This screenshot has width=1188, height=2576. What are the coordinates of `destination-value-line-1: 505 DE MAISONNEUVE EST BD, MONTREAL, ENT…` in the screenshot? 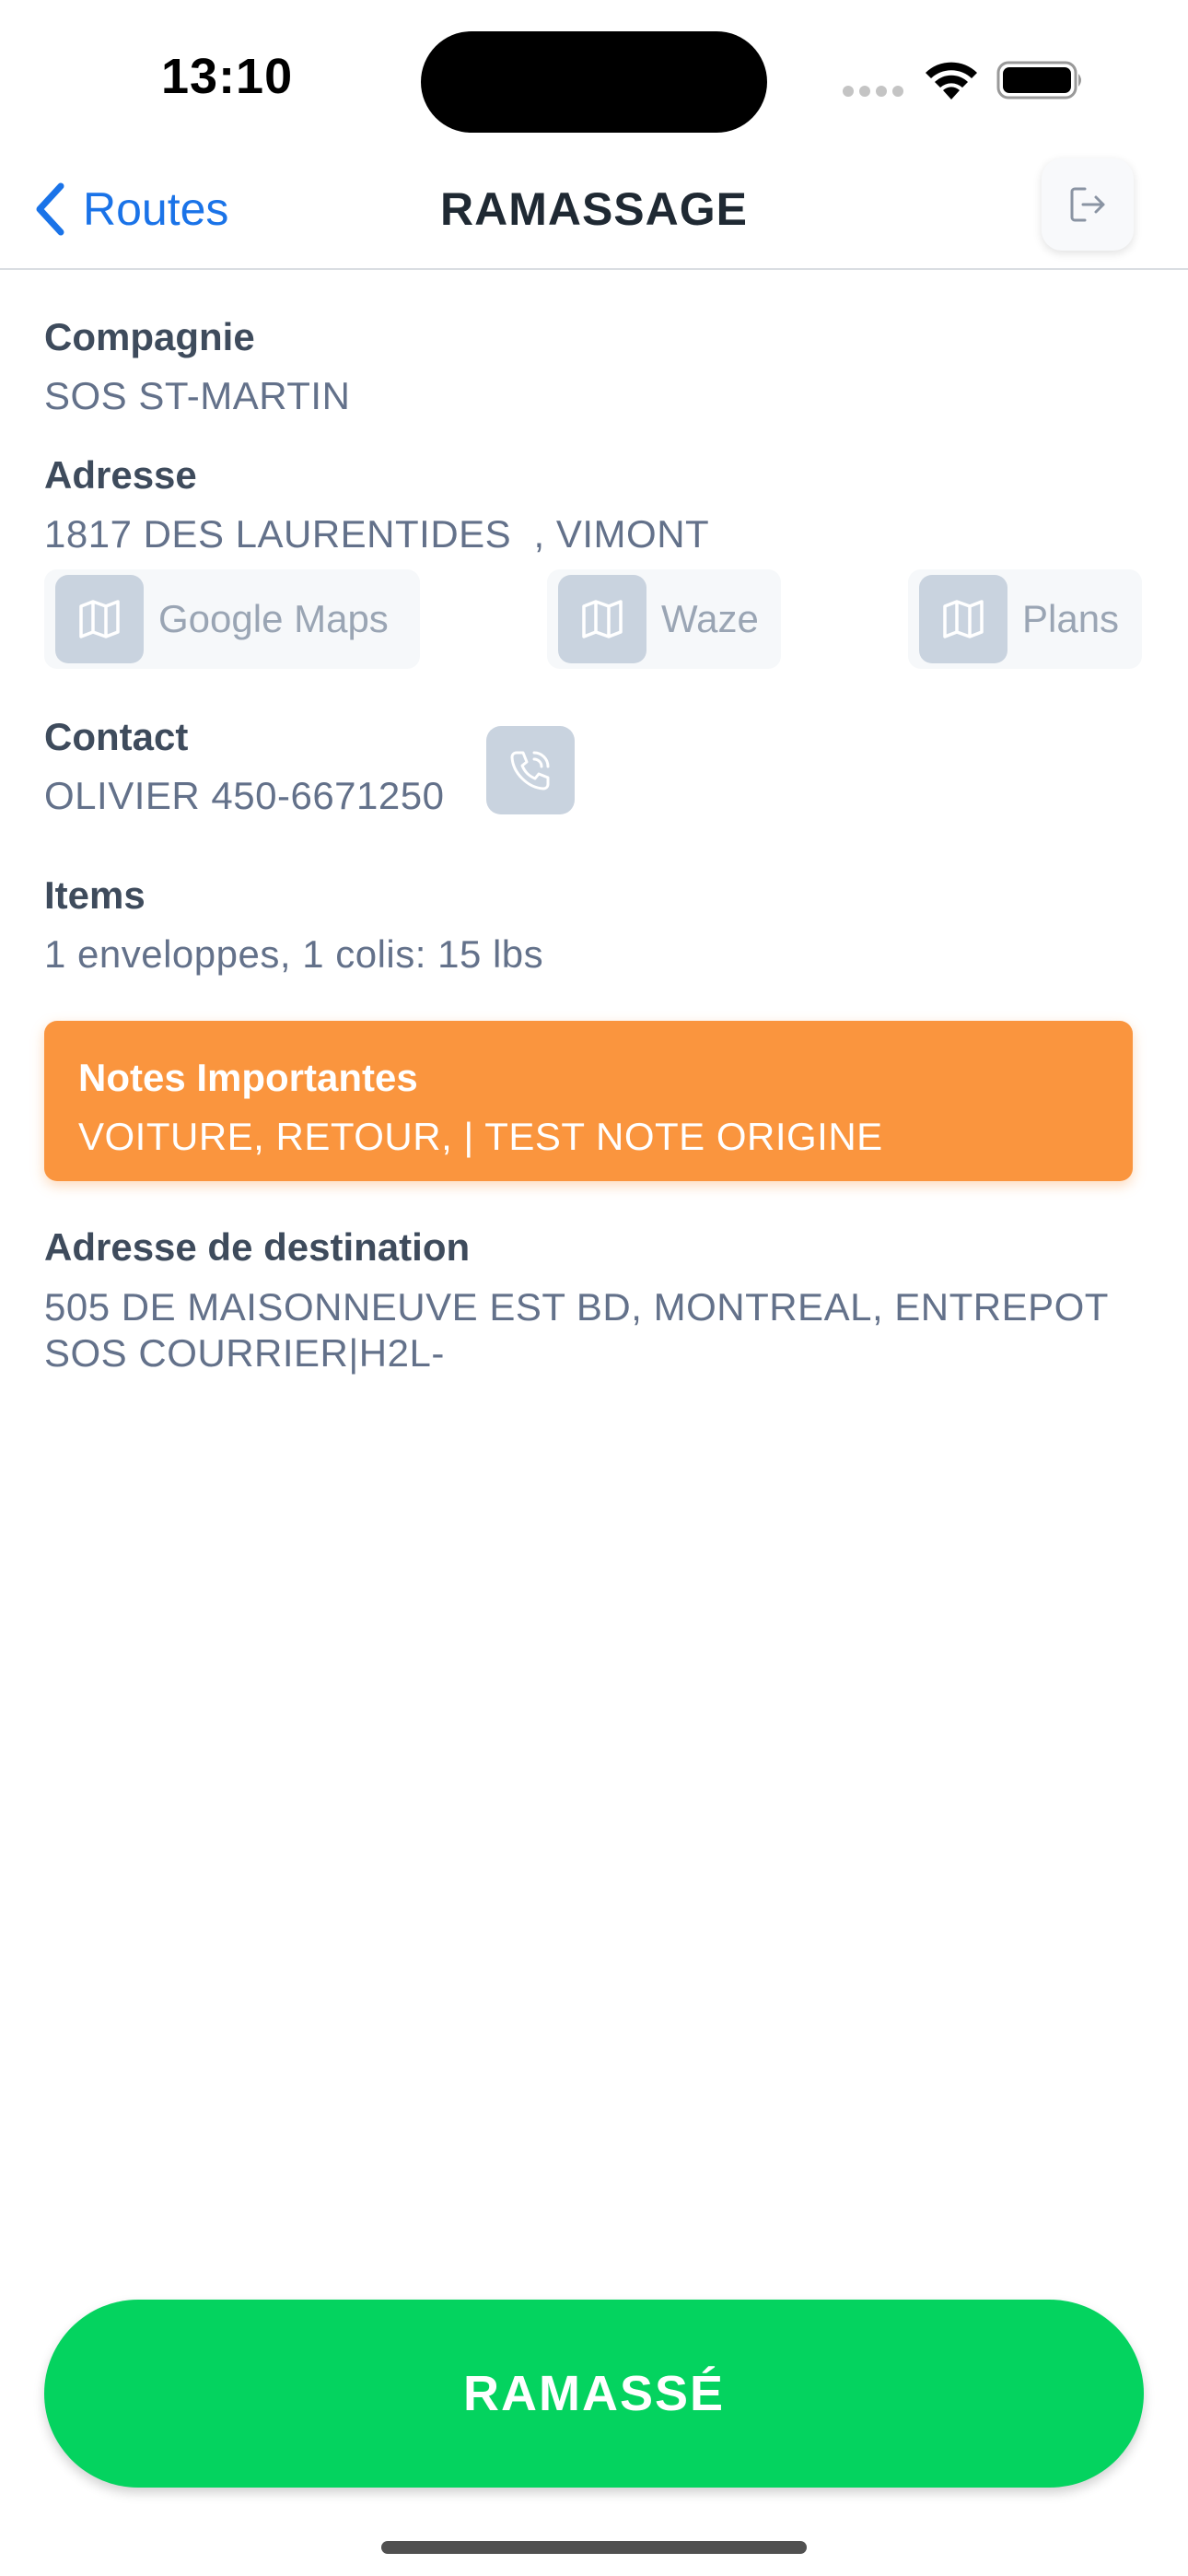 It's located at (576, 1307).